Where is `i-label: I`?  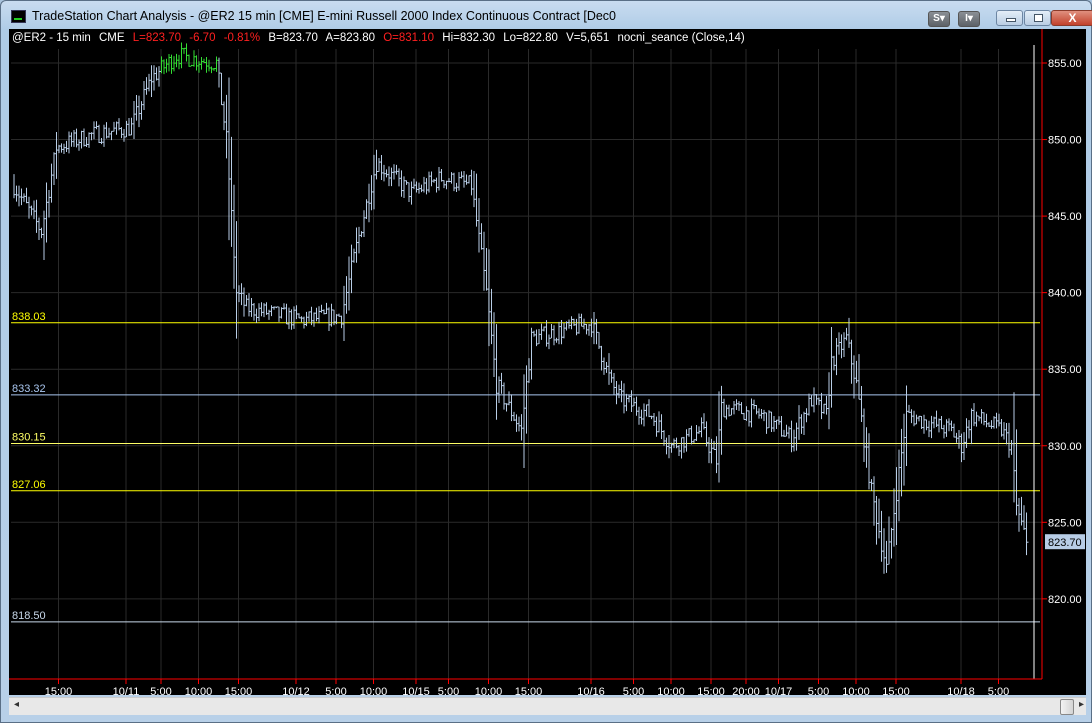 i-label: I is located at coordinates (966, 18).